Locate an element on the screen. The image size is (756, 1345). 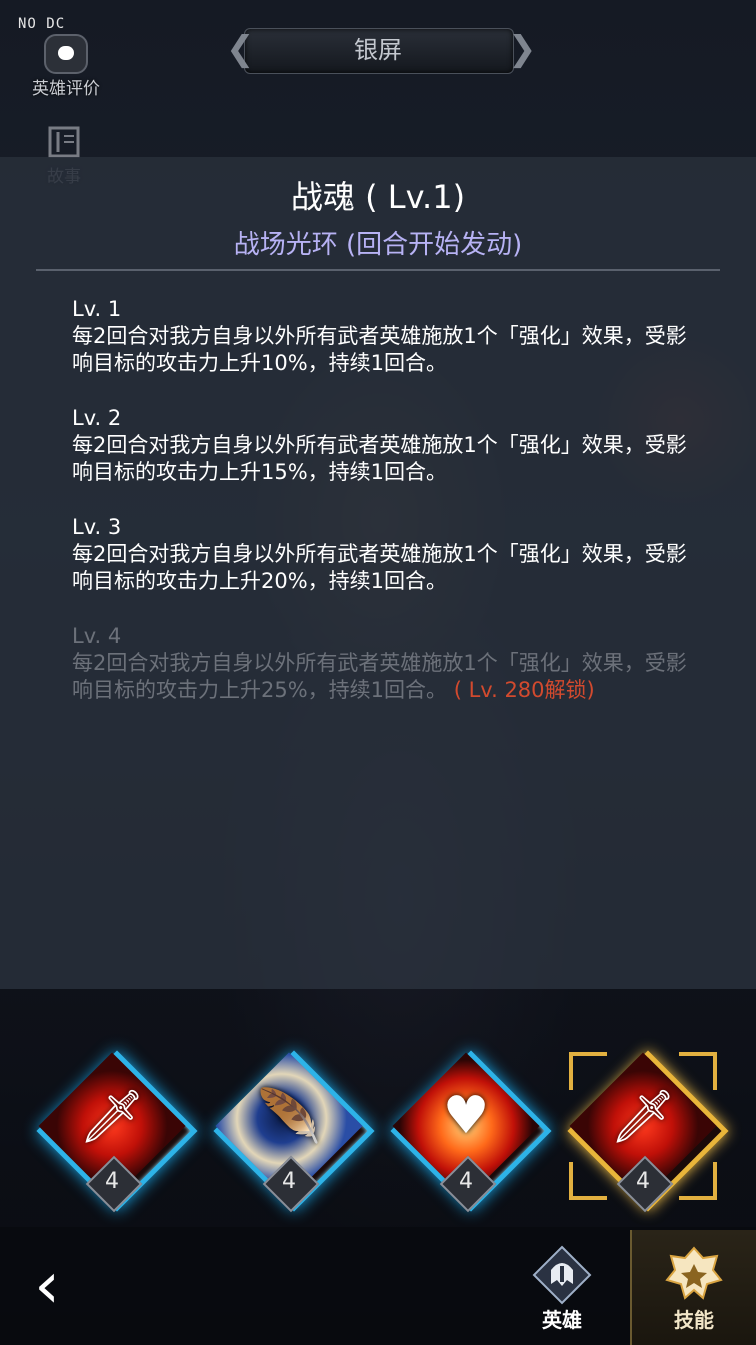
knight-helmet-icon is located at coordinates (562, 1275).